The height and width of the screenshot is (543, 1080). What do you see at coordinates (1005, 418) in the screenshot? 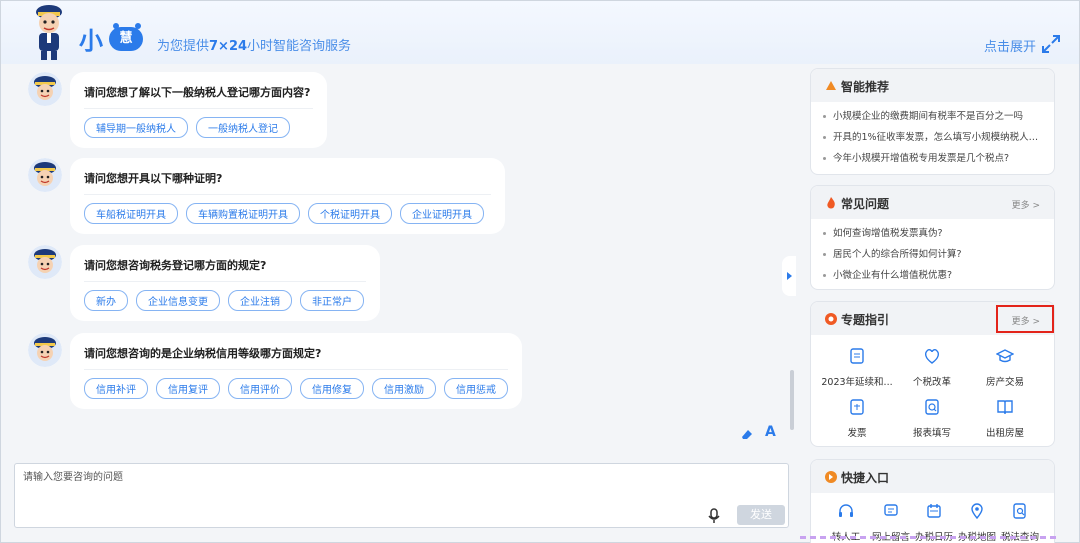
I see `topic-item: 出租房屋` at bounding box center [1005, 418].